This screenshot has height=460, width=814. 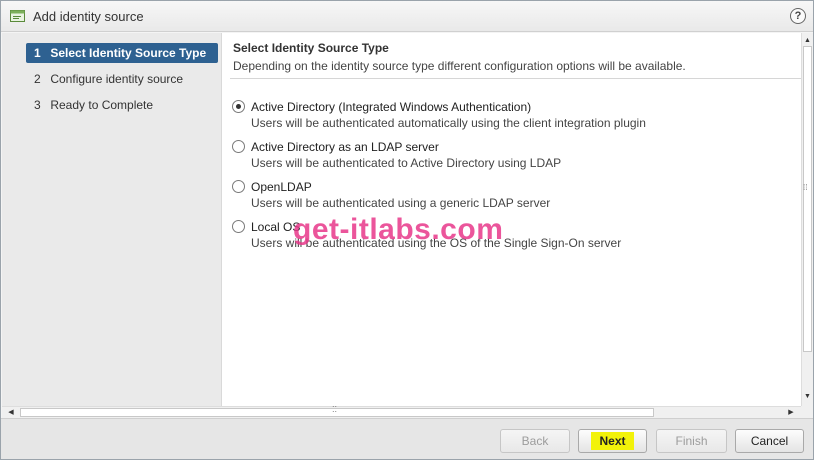 What do you see at coordinates (18, 16) in the screenshot?
I see `wizard-icon` at bounding box center [18, 16].